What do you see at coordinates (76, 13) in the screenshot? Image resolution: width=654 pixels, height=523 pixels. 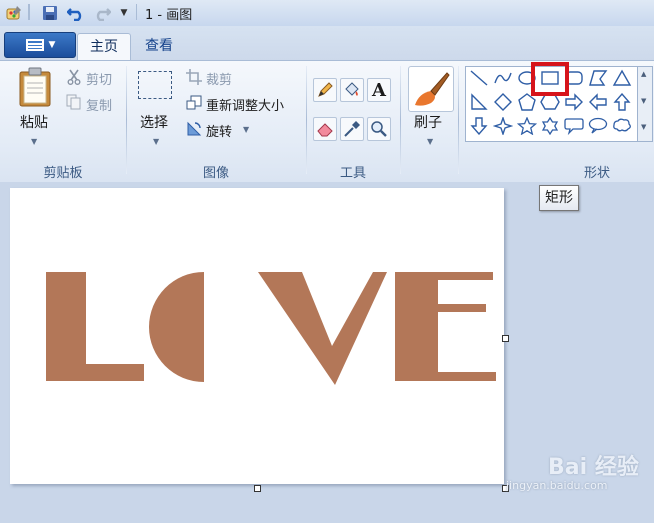 I see `undo-icon` at bounding box center [76, 13].